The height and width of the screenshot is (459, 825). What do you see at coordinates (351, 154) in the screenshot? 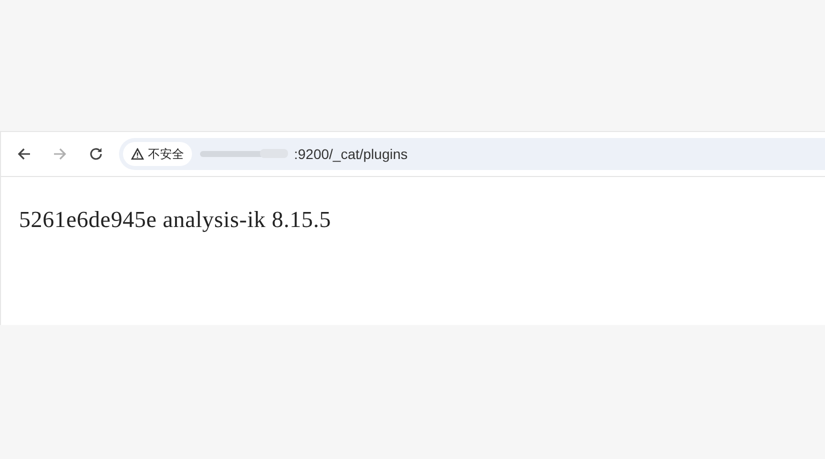
I see `url-text: :9200/_cat/plugins` at bounding box center [351, 154].